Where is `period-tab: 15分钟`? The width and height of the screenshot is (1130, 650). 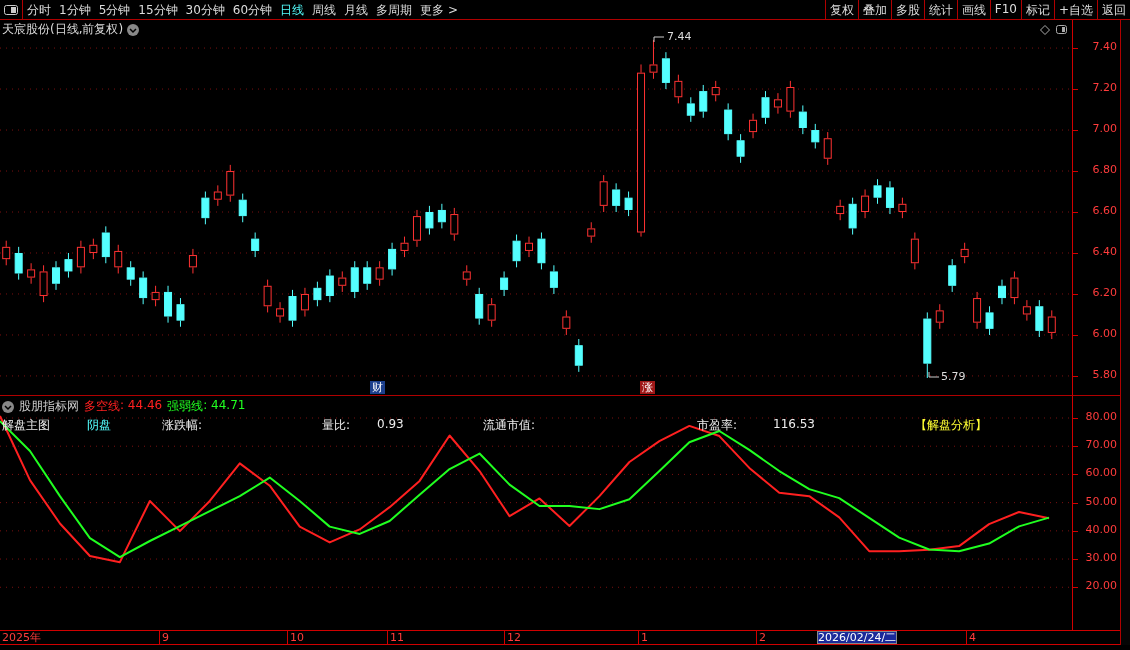
period-tab: 15分钟 is located at coordinates (158, 9).